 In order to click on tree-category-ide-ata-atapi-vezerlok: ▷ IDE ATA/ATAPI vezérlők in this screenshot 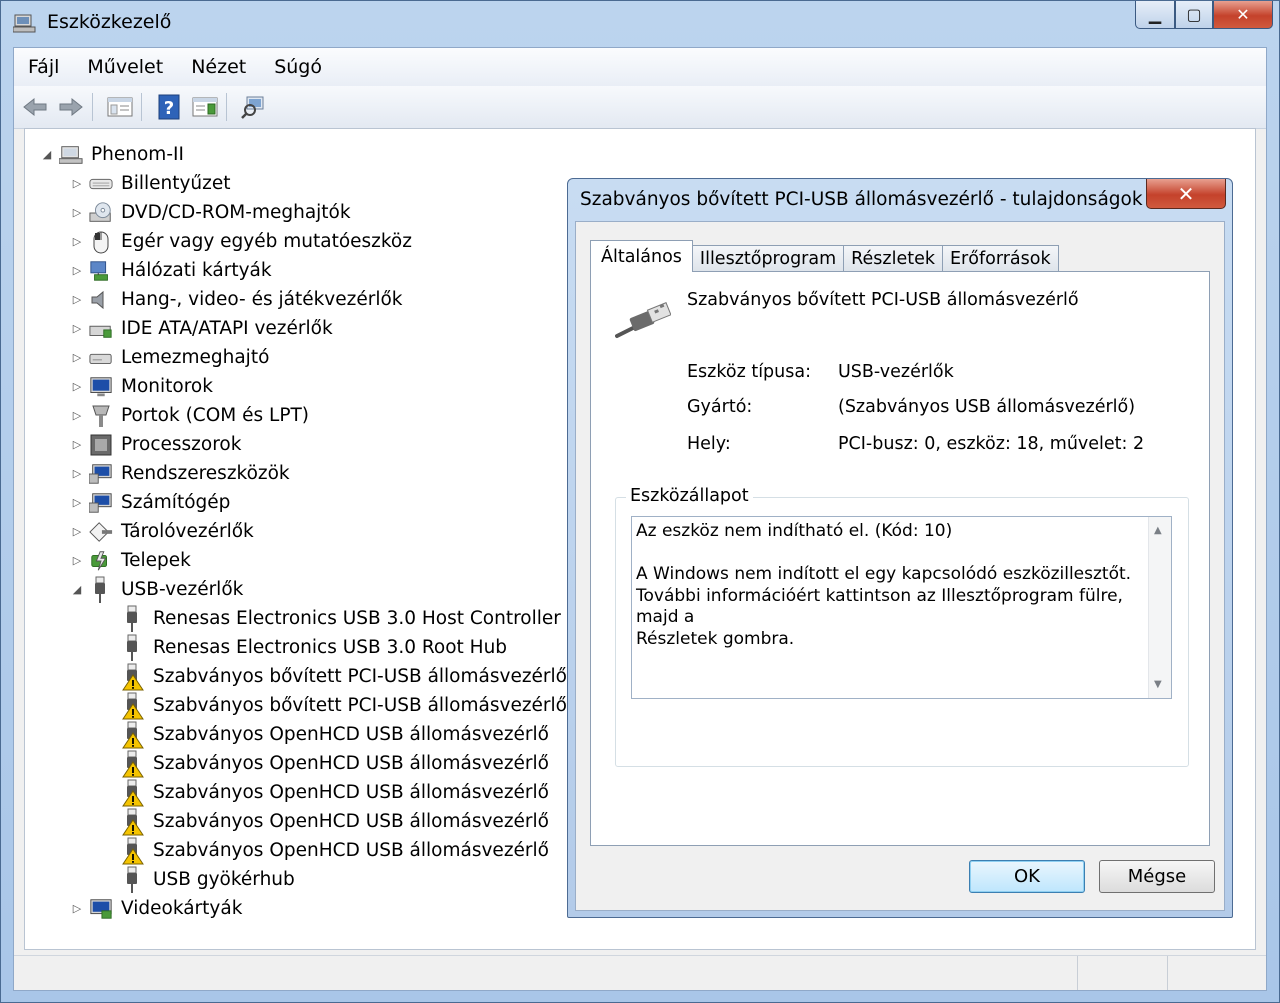, I will do `click(202, 328)`.